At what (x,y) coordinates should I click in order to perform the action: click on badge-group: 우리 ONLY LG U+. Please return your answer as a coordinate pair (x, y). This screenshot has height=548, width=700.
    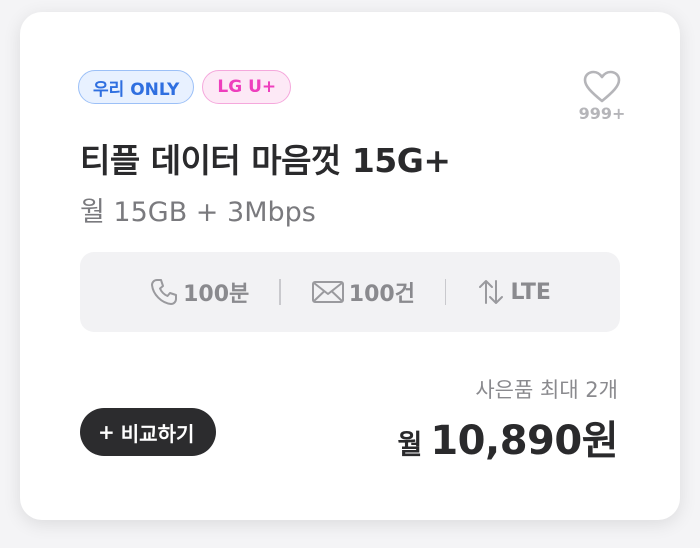
    Looking at the image, I should click on (185, 87).